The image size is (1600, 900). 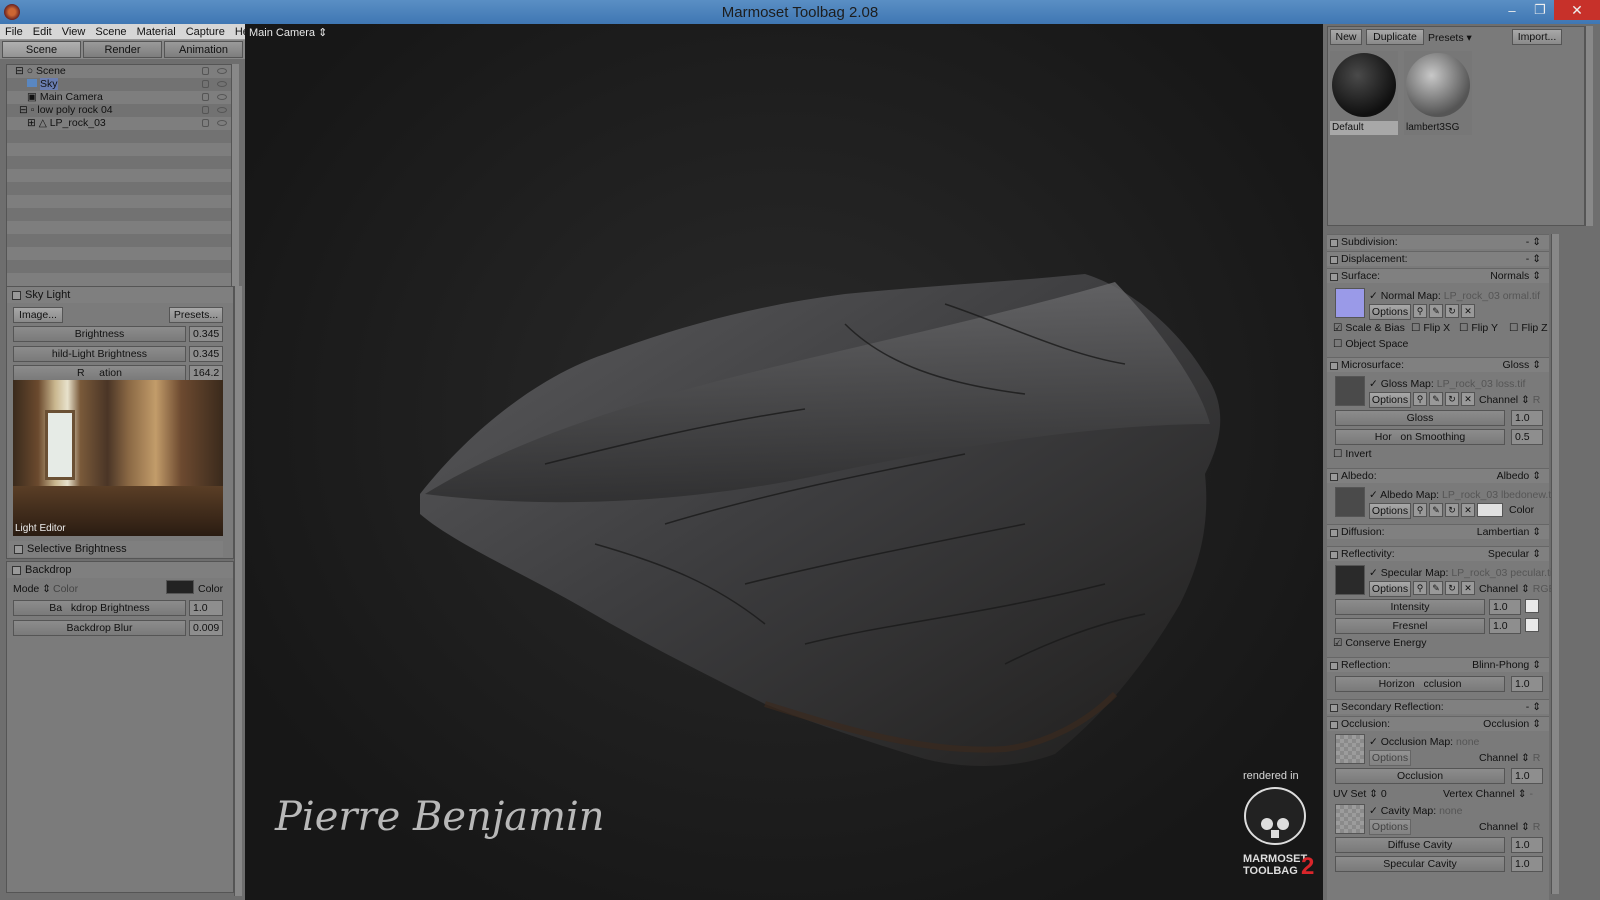 I want to click on left-panel-scrollbar, so click(x=238, y=591).